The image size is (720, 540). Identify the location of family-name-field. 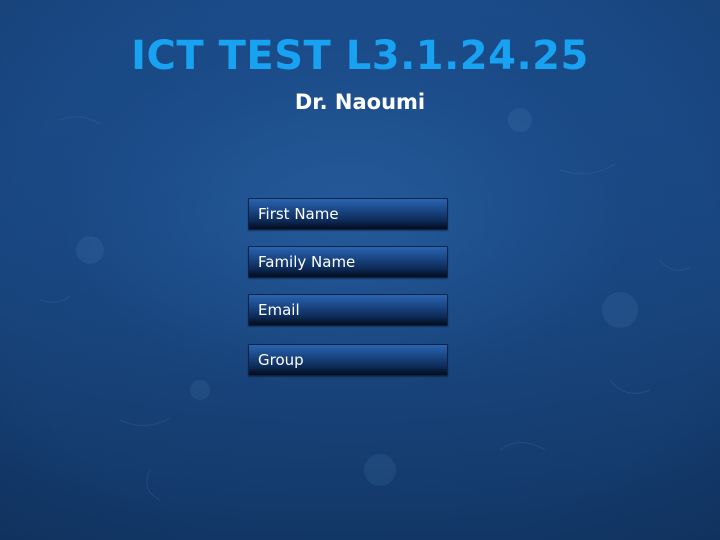
(348, 262).